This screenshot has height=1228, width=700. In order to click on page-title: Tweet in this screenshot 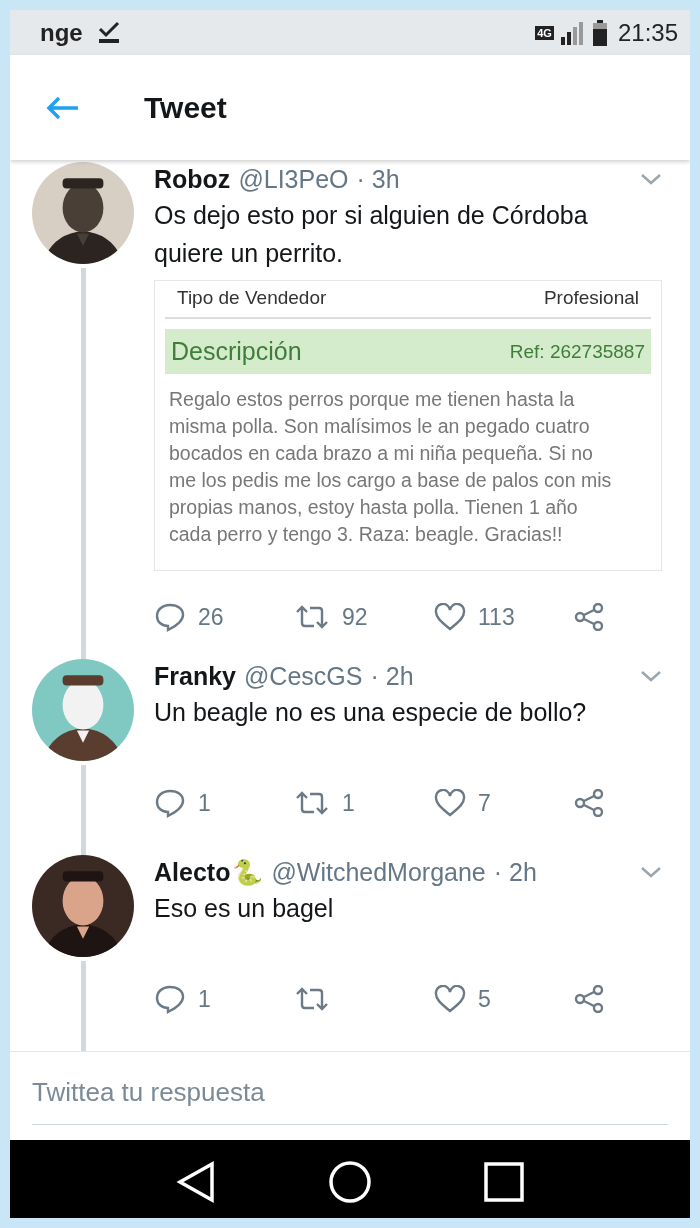, I will do `click(185, 107)`.